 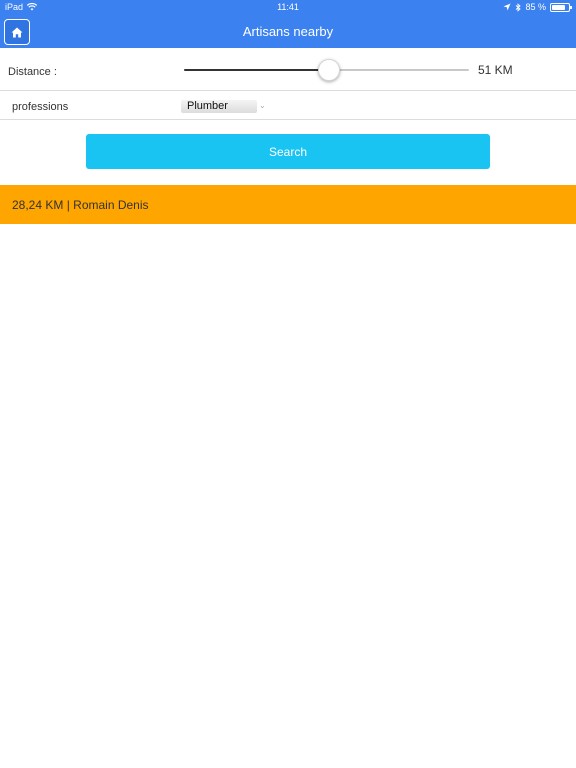 I want to click on bluetooth-icon, so click(x=519, y=7).